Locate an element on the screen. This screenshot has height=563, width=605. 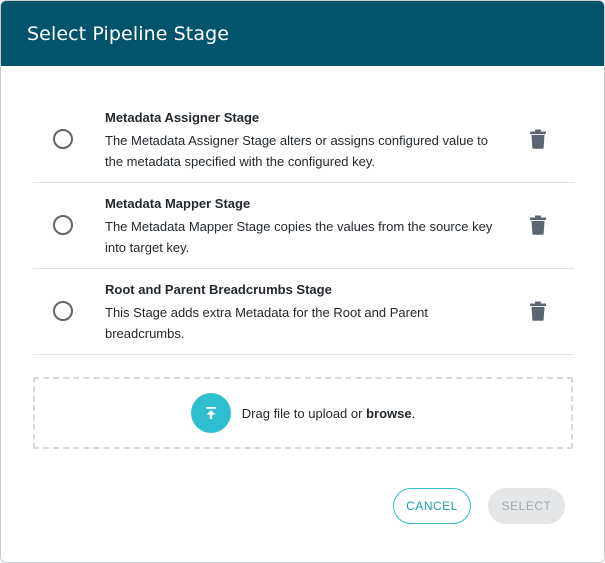
stage-description-line: into target key. is located at coordinates (147, 247).